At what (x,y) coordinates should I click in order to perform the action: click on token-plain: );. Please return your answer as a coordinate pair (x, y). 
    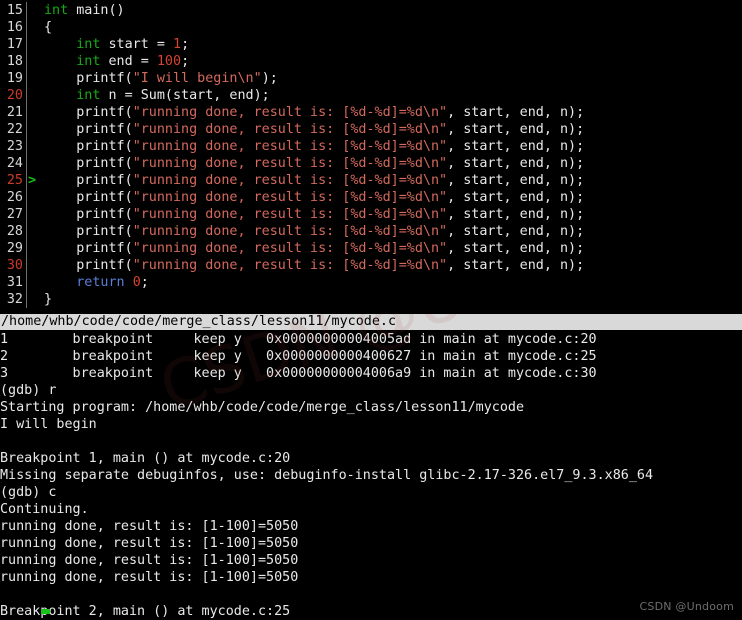
    Looking at the image, I should click on (269, 78).